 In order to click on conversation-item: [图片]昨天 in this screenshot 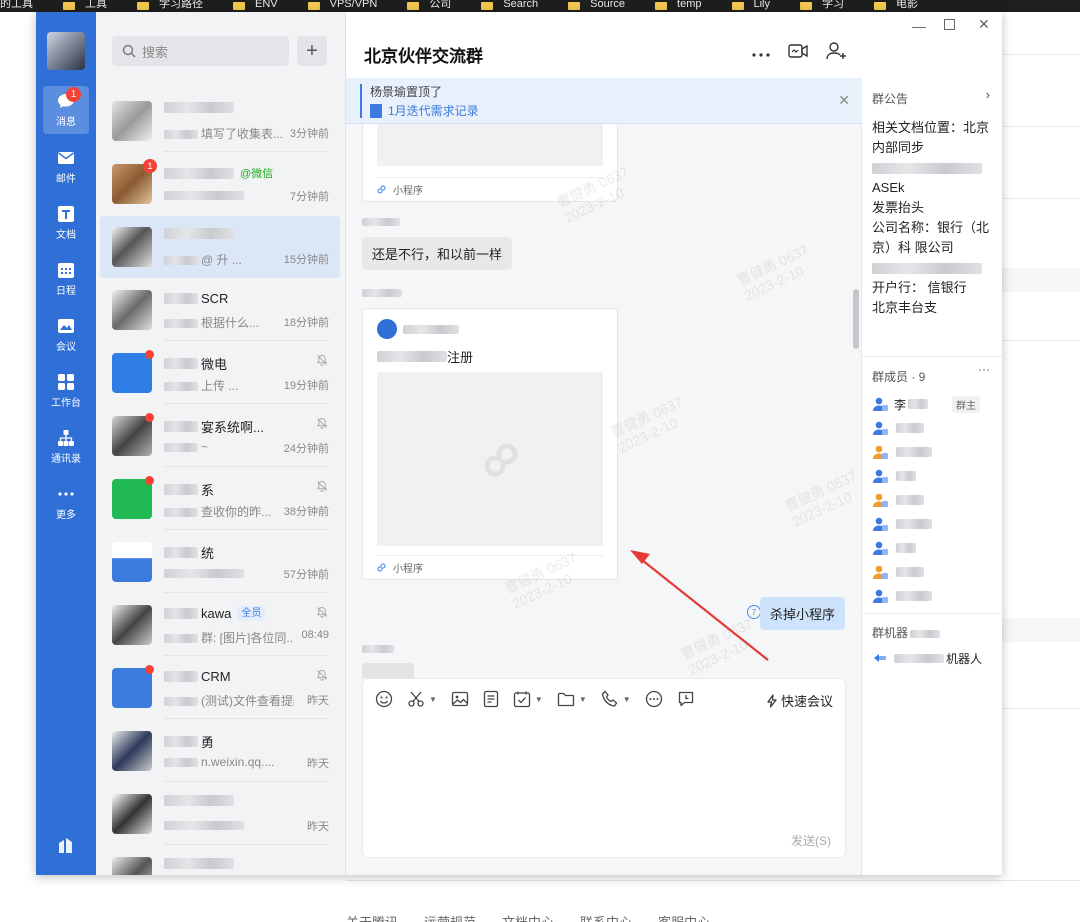, I will do `click(220, 860)`.